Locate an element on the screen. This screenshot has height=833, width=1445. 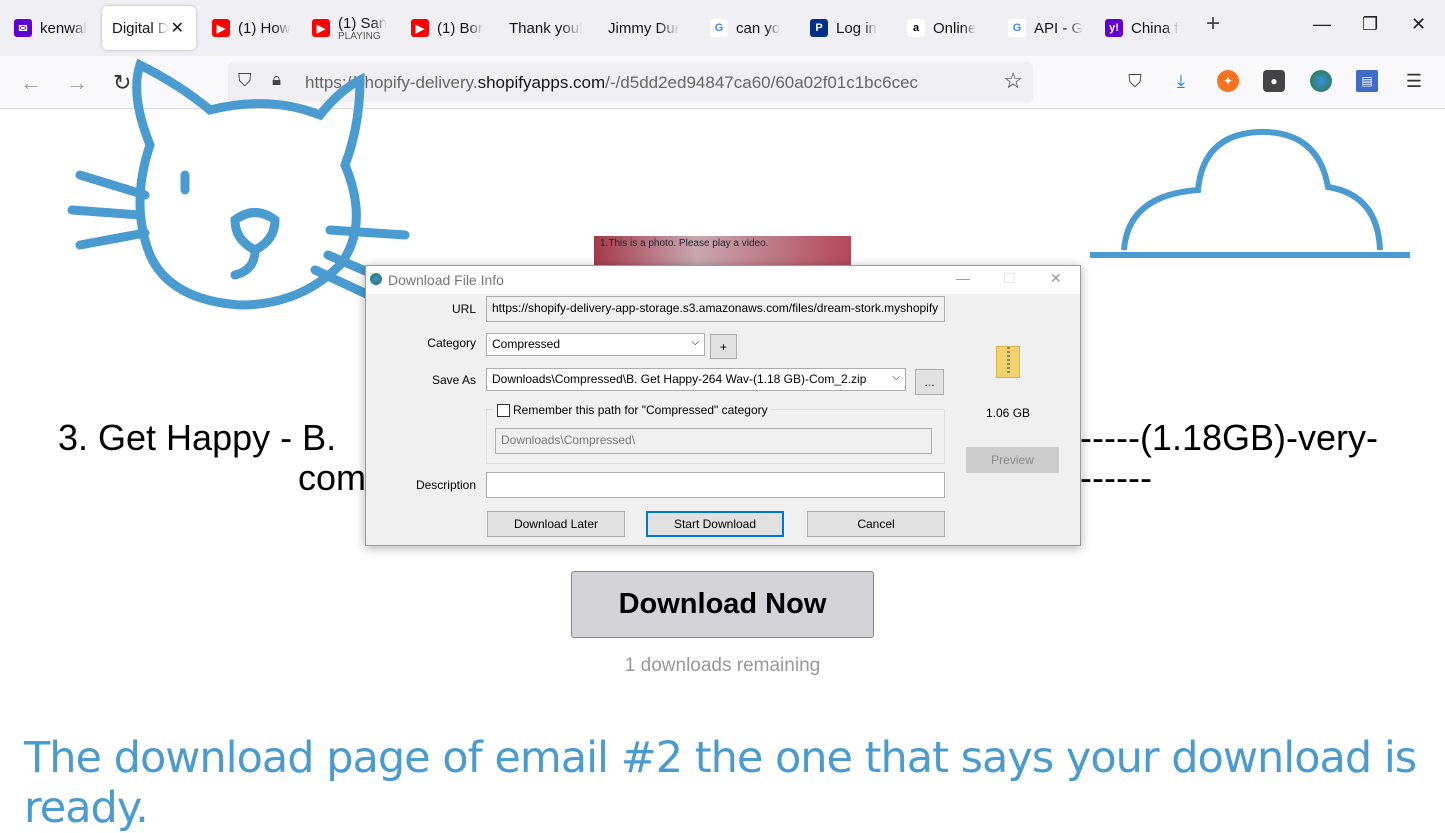
cloud-drawing-icon is located at coordinates (1250, 193).